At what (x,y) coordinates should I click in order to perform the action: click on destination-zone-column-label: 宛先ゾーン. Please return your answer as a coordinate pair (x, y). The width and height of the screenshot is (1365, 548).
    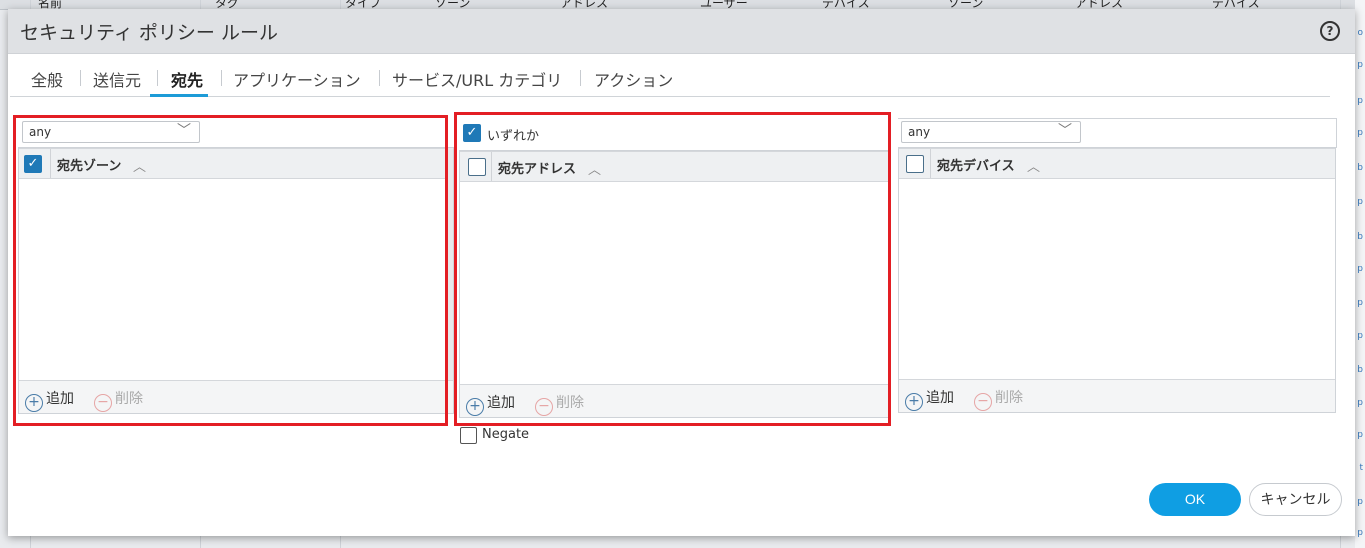
    Looking at the image, I should click on (89, 164).